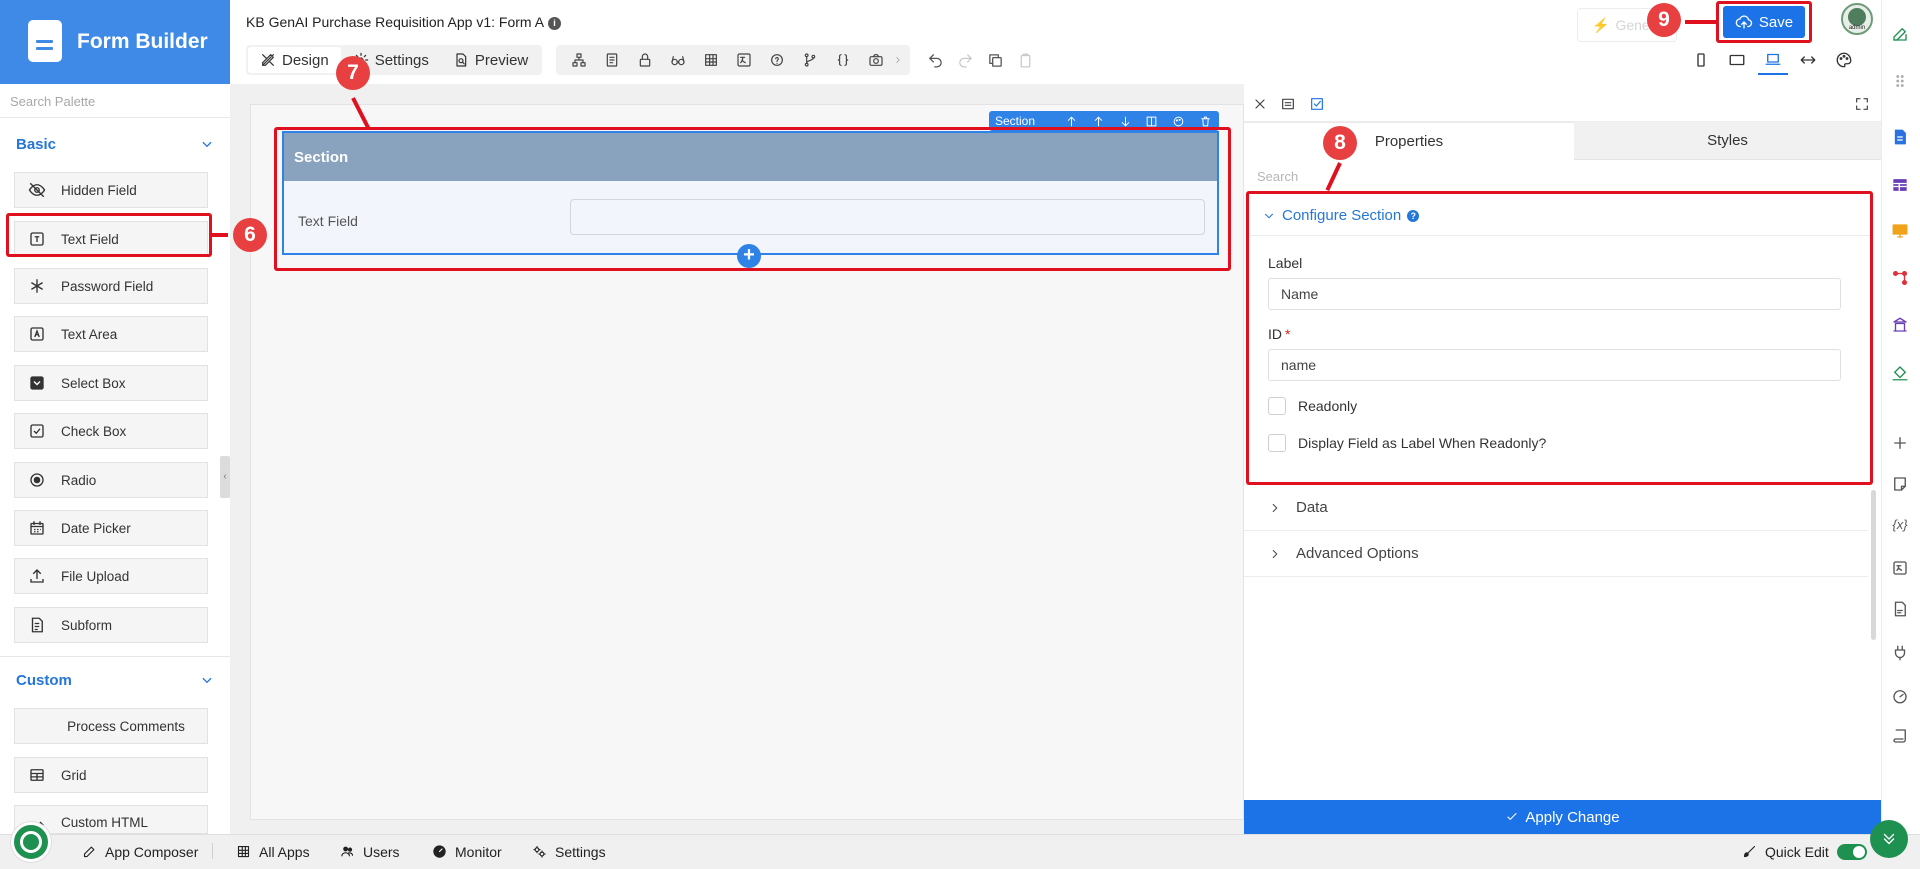  What do you see at coordinates (1277, 176) in the screenshot?
I see `properties-search-input: Search` at bounding box center [1277, 176].